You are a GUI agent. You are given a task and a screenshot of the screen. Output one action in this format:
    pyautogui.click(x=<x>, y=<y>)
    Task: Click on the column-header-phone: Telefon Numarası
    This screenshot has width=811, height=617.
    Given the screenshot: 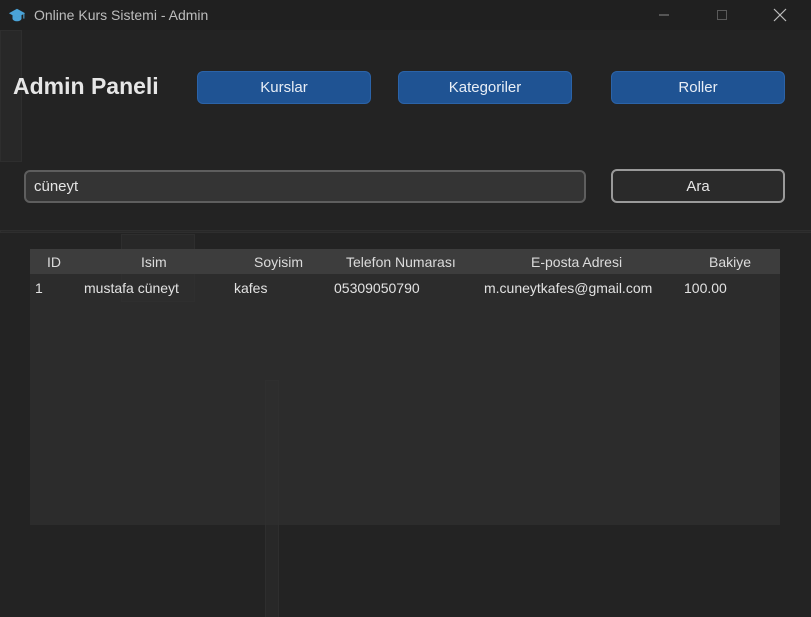 What is the action you would take?
    pyautogui.click(x=401, y=262)
    